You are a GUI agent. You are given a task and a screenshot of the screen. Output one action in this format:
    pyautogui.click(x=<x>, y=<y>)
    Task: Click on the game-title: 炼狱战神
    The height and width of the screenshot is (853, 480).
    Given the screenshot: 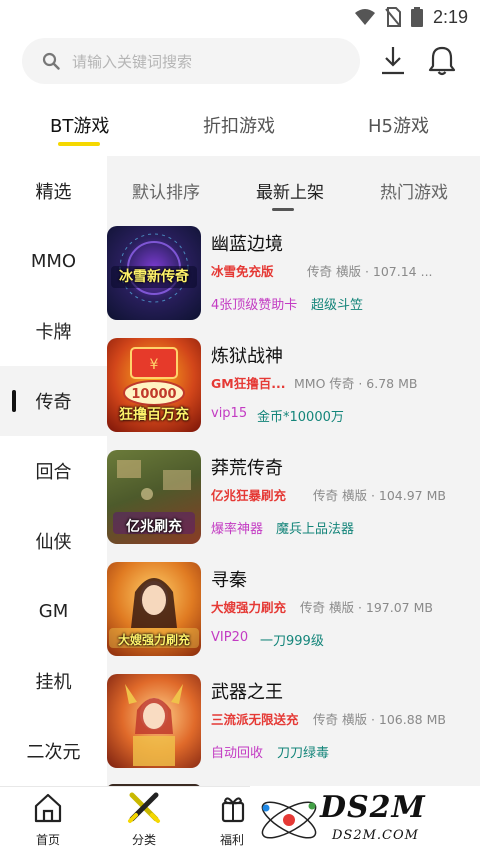 What is the action you would take?
    pyautogui.click(x=247, y=356)
    